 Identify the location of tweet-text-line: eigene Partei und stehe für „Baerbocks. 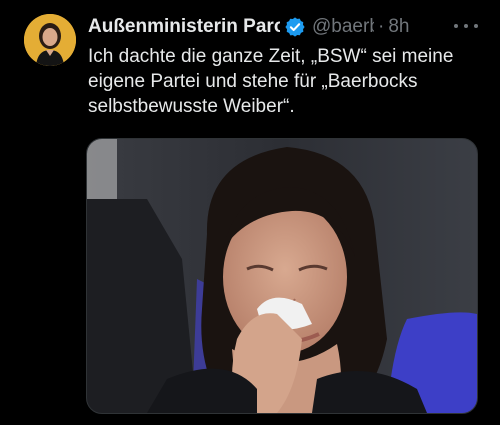
(253, 81).